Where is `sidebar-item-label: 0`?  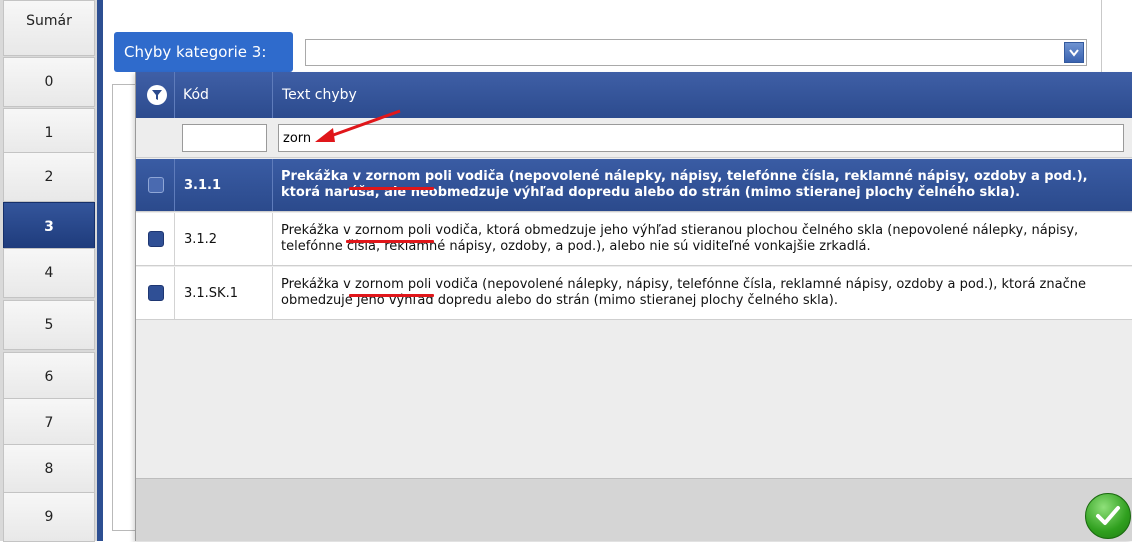
sidebar-item-label: 0 is located at coordinates (49, 82).